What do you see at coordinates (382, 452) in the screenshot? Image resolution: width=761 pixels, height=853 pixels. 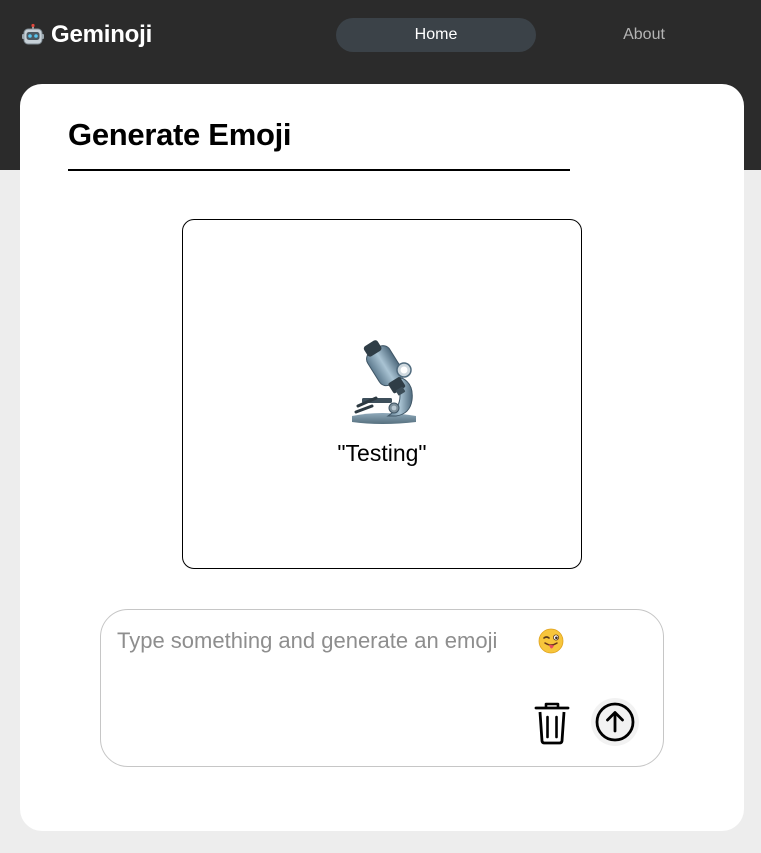 I see `emoji-caption: "Testing"` at bounding box center [382, 452].